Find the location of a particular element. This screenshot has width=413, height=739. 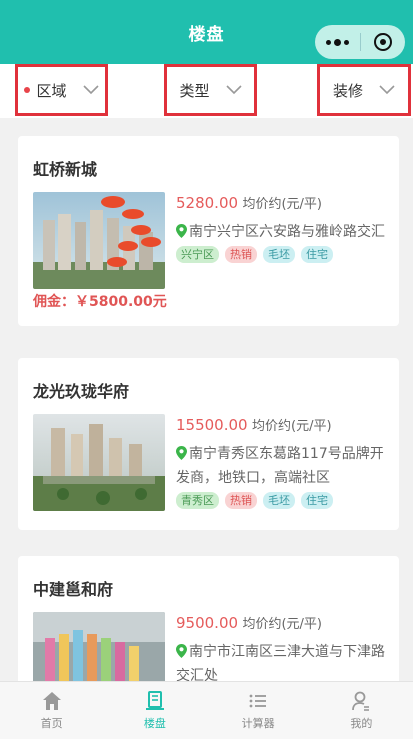

tab-profile: 我的 is located at coordinates (361, 710).